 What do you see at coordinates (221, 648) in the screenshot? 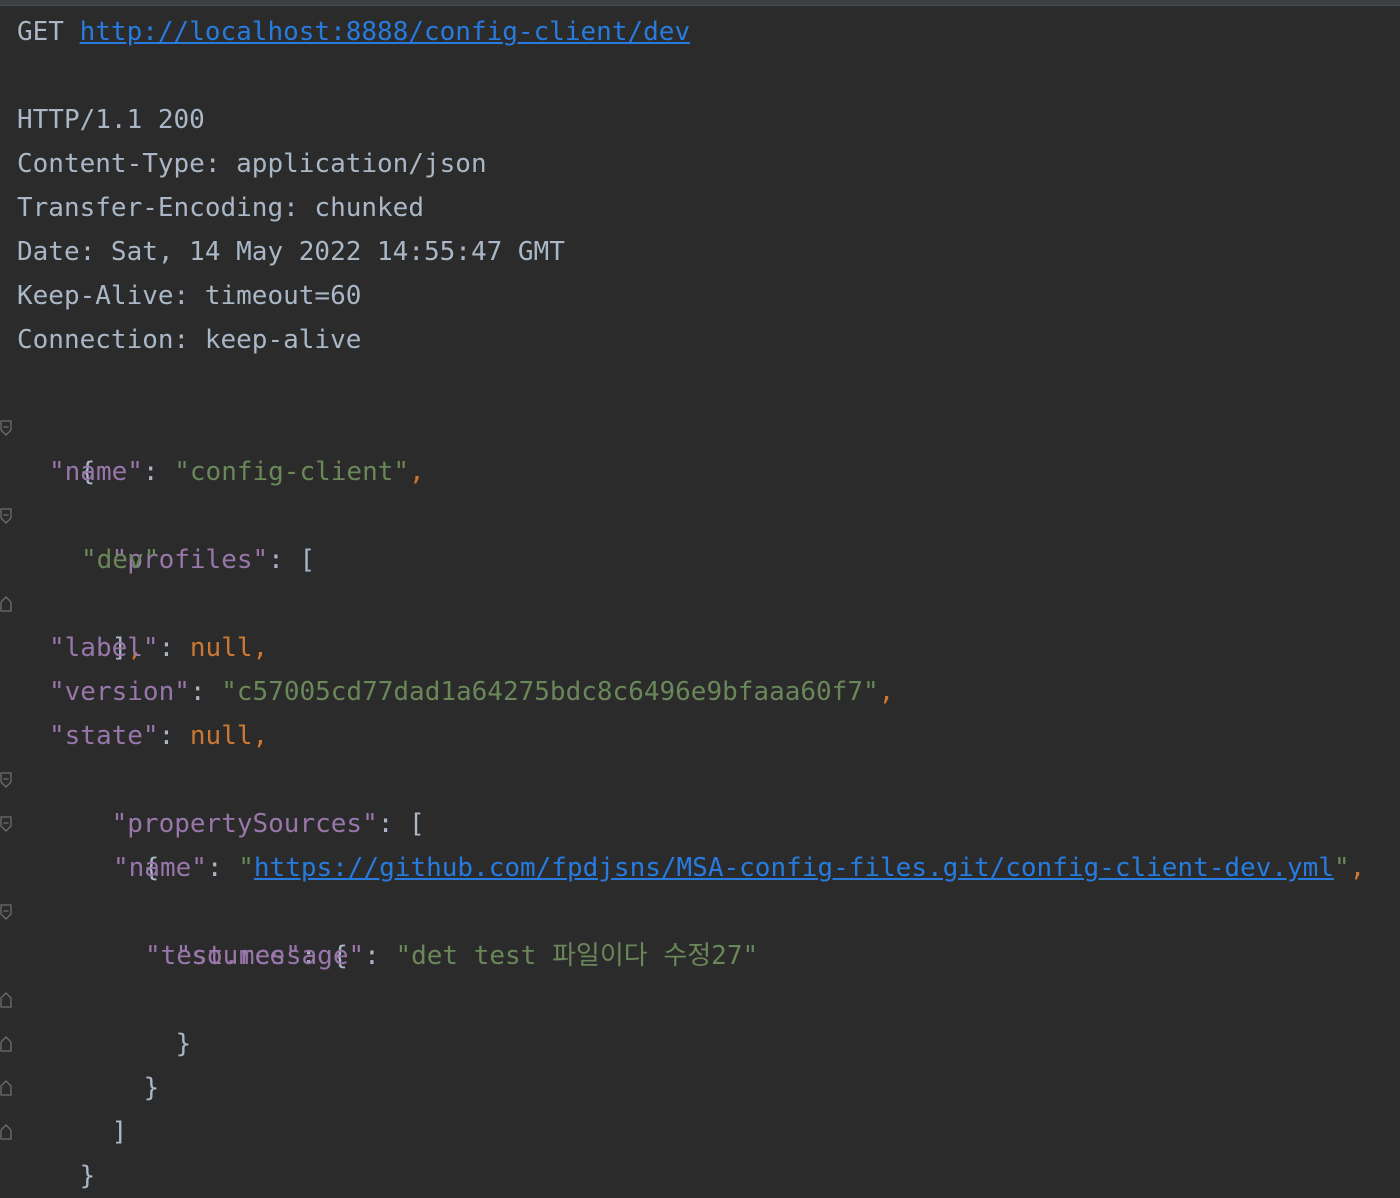
I see `json-value-label: null` at bounding box center [221, 648].